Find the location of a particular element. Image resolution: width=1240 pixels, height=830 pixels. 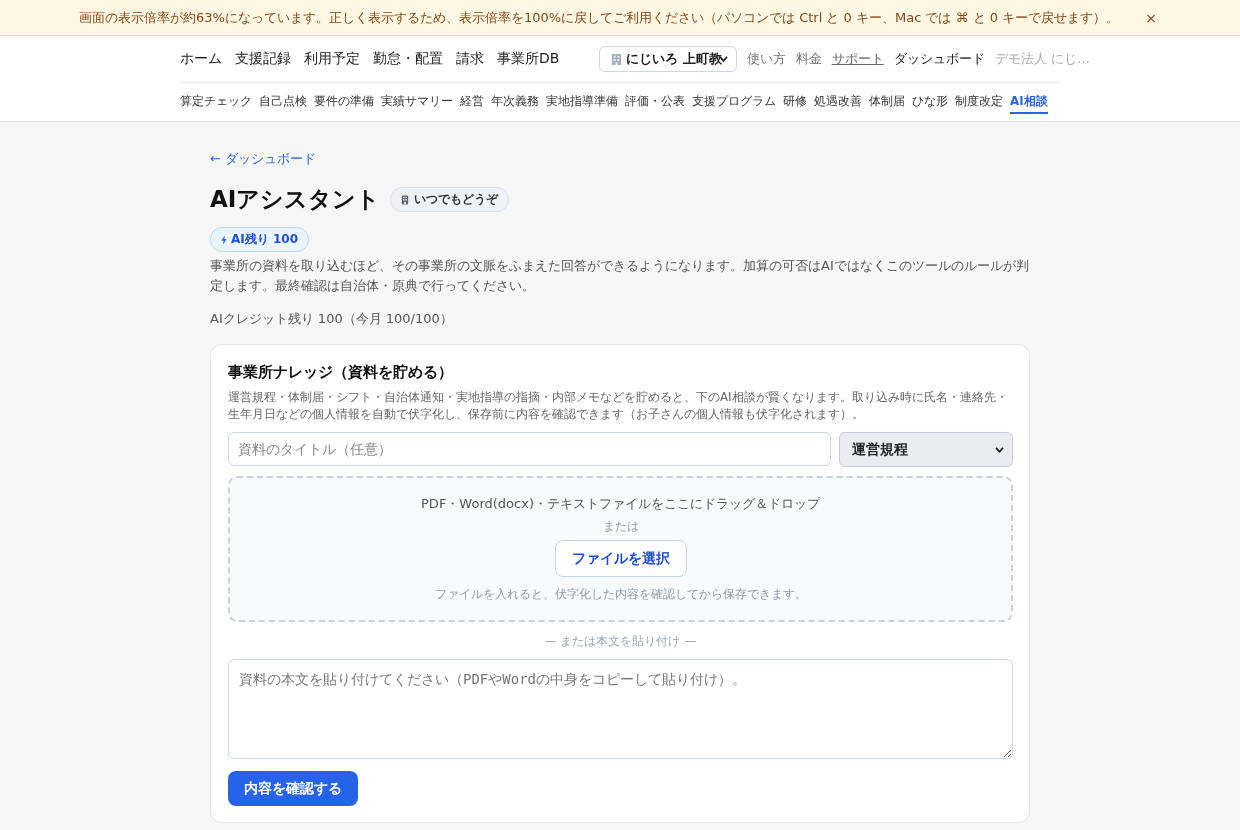

subnav-tab: 算定チェック is located at coordinates (216, 102).